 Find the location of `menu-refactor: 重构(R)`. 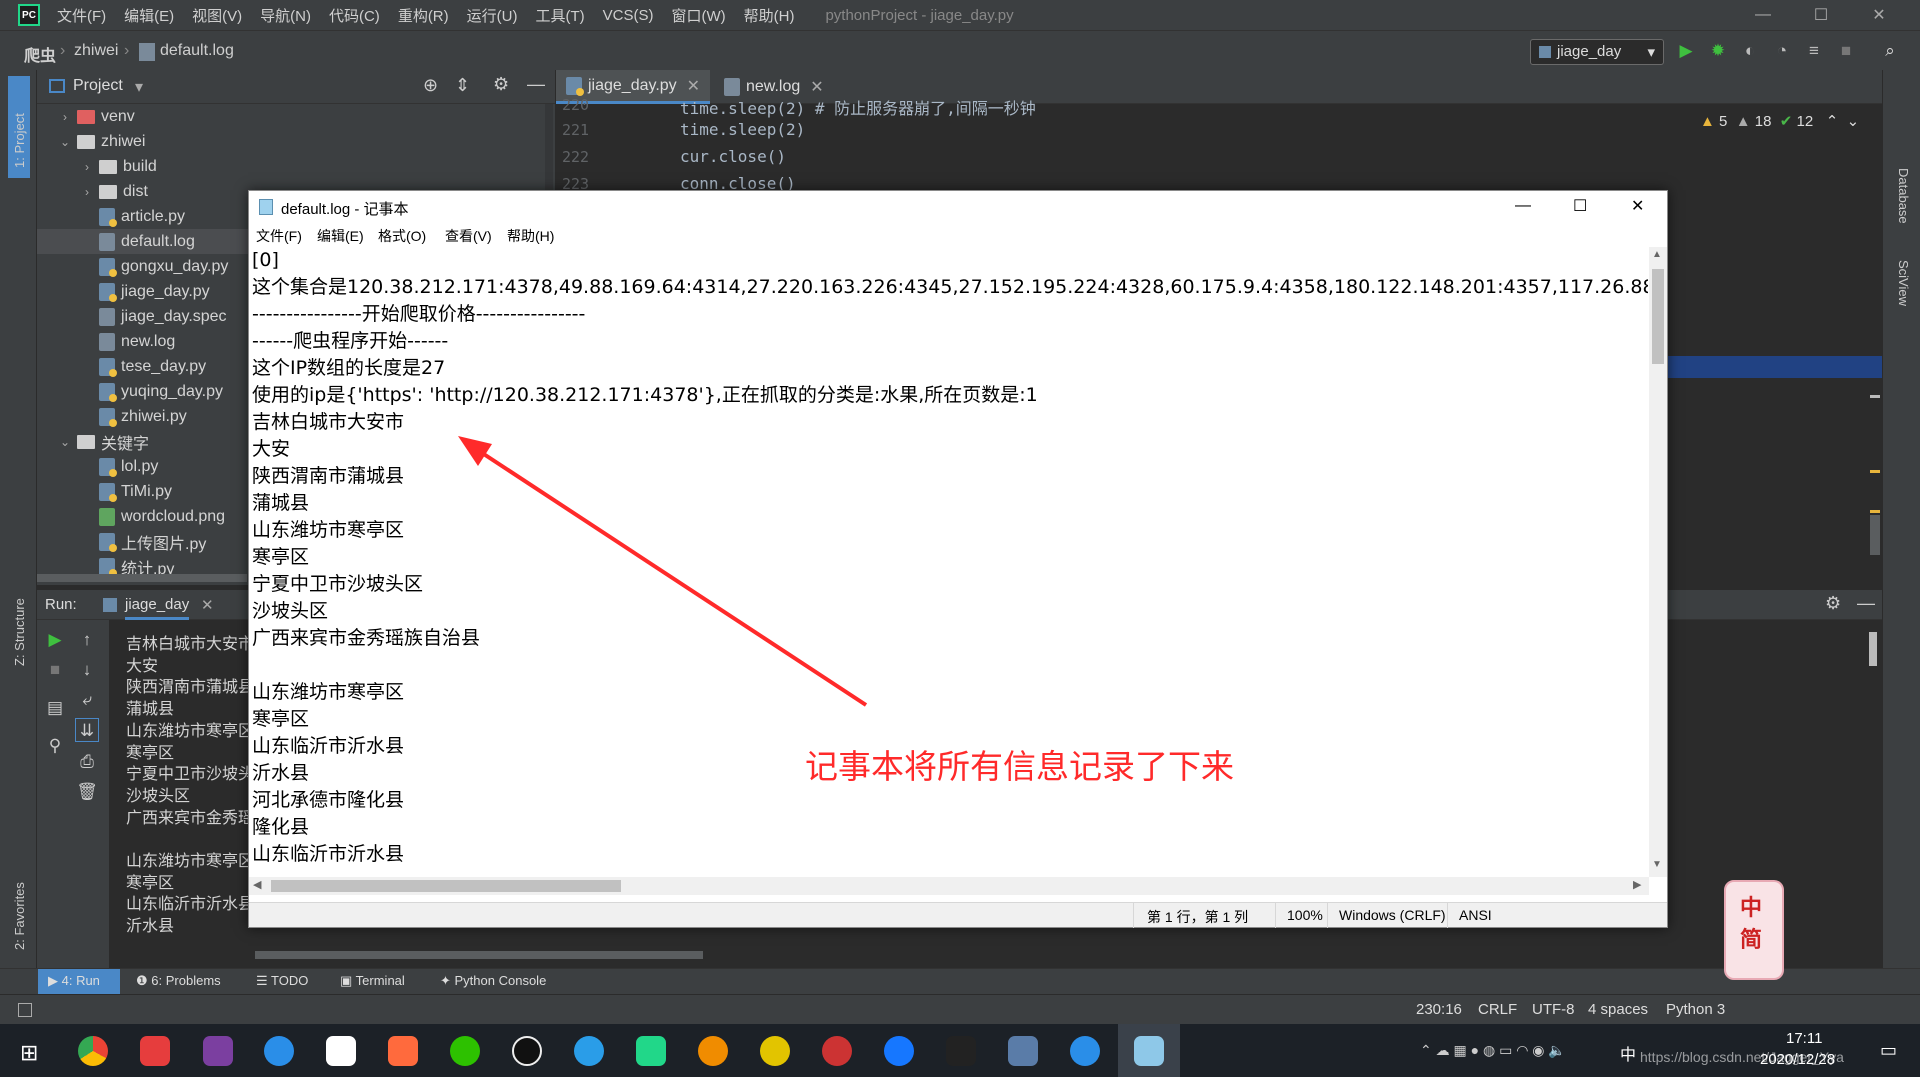

menu-refactor: 重构(R) is located at coordinates (423, 15).